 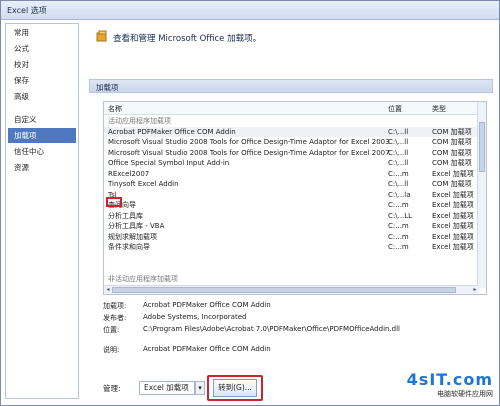 I want to click on table-row: 条件求和向导 C:...m Excel 加载项, so click(x=291, y=247).